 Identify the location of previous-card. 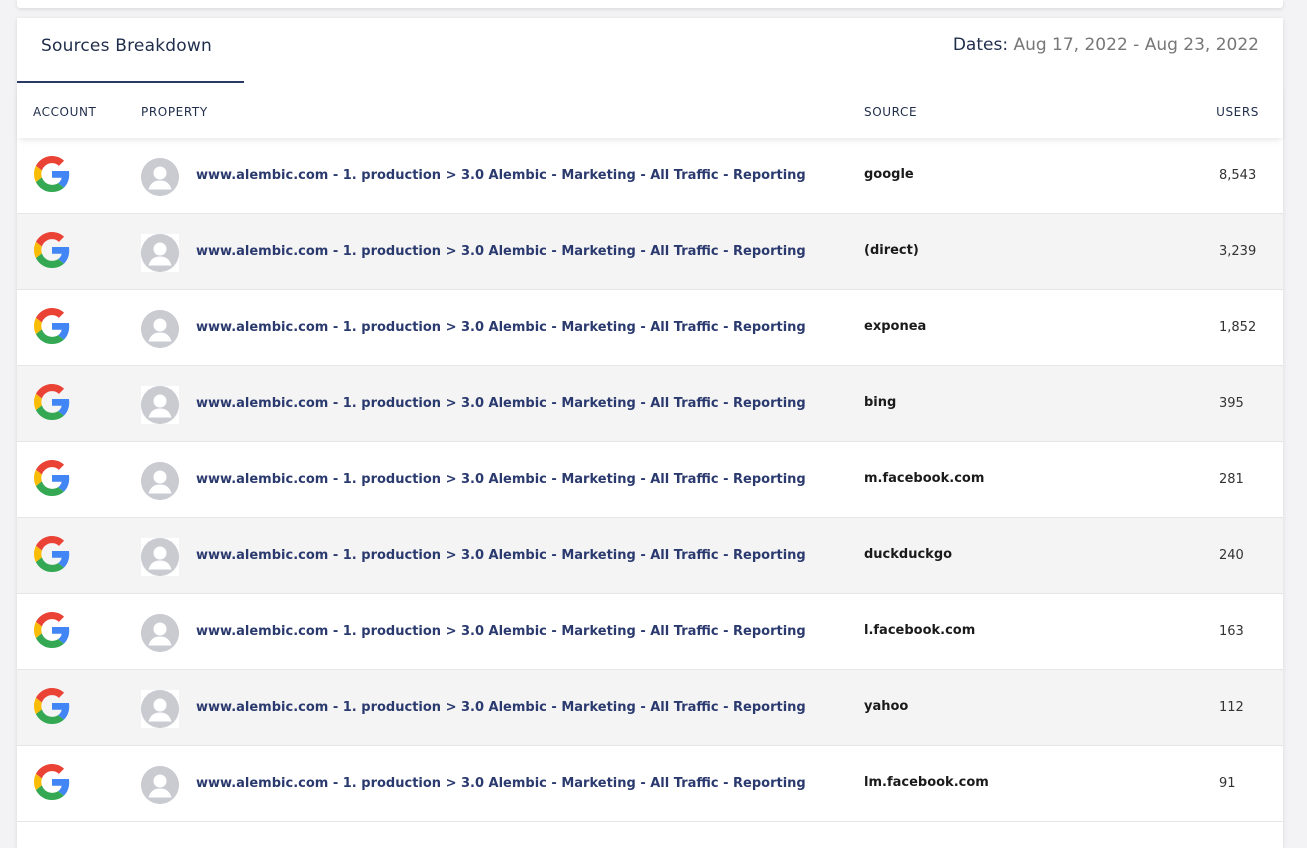
(650, 4).